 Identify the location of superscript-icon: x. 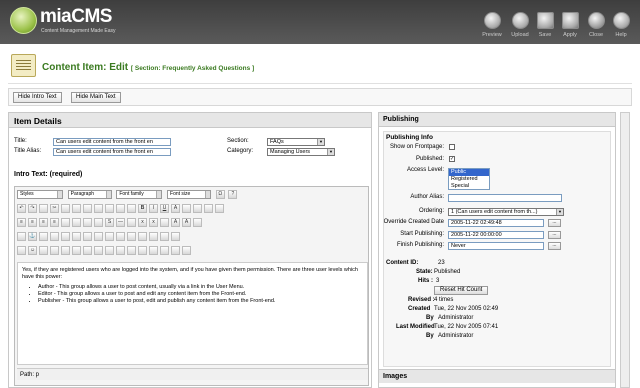
(153, 222).